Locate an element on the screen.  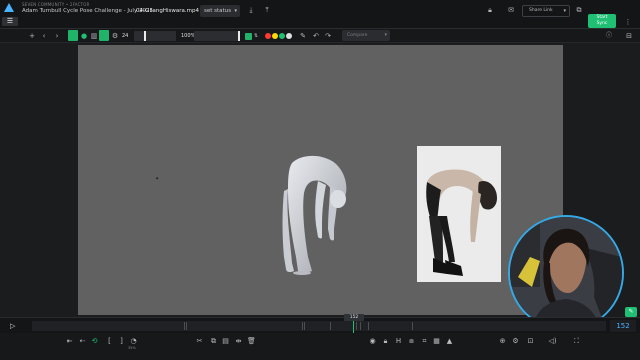
status-select-label: set status is located at coordinates (218, 11).